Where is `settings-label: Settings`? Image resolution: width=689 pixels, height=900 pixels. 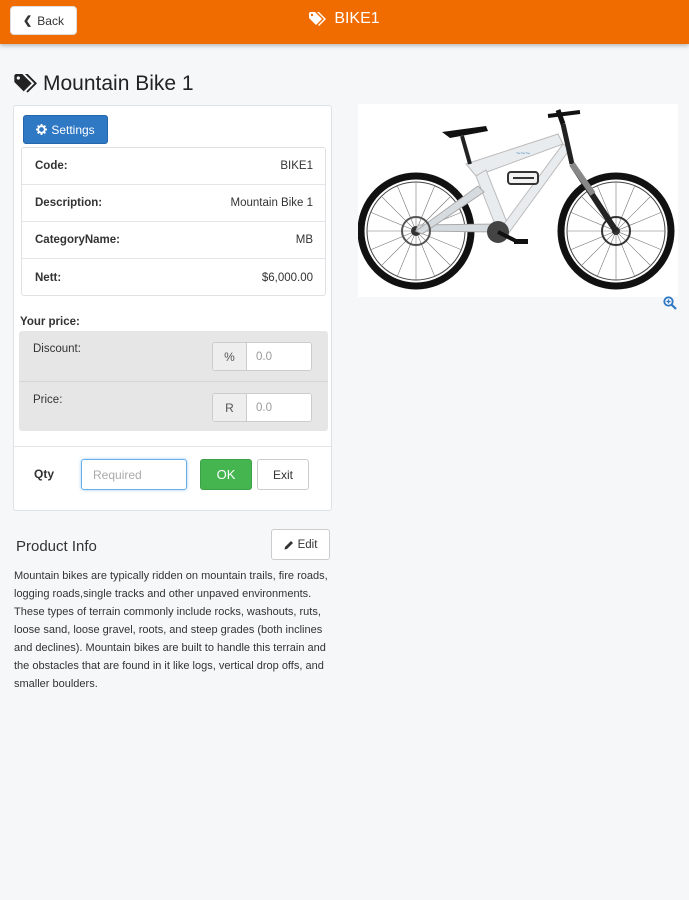 settings-label: Settings is located at coordinates (73, 129).